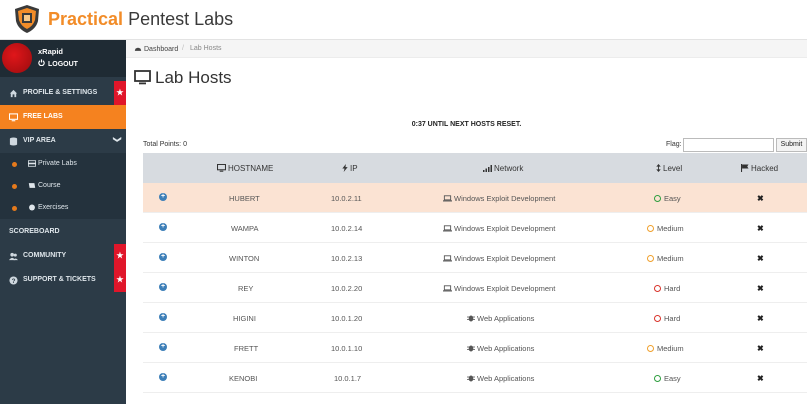 The height and width of the screenshot is (404, 807). What do you see at coordinates (206, 48) in the screenshot?
I see `breadcrumb-current: Lab Hosts` at bounding box center [206, 48].